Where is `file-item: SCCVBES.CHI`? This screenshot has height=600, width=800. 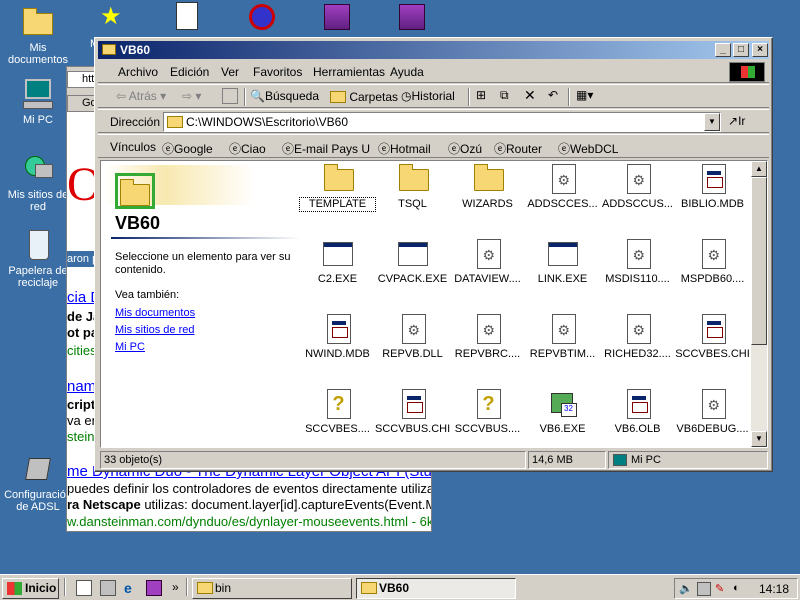
file-item: SCCVBES.CHI is located at coordinates (712, 337).